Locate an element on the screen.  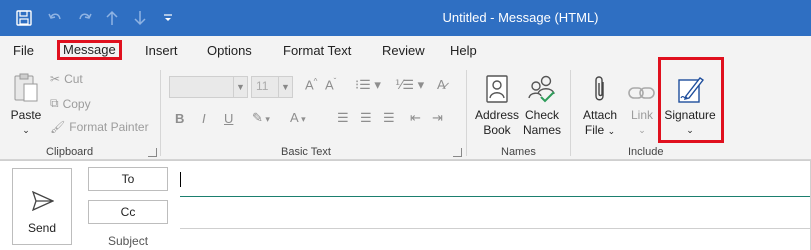
clipboard-group-label: Clipboard is located at coordinates (70, 152).